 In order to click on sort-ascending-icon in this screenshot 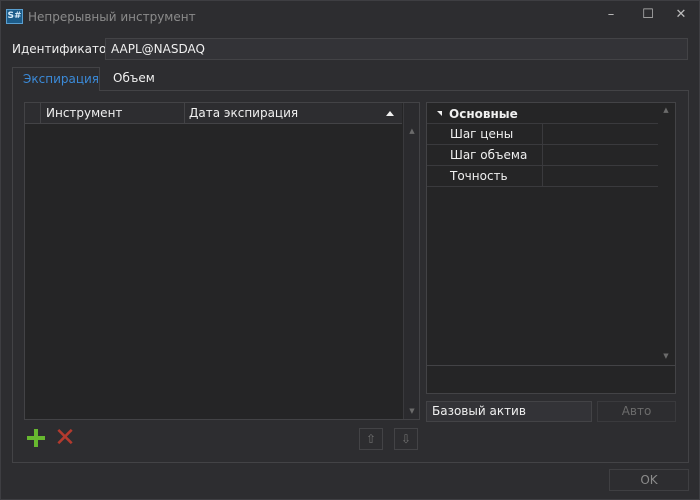, I will do `click(390, 113)`.